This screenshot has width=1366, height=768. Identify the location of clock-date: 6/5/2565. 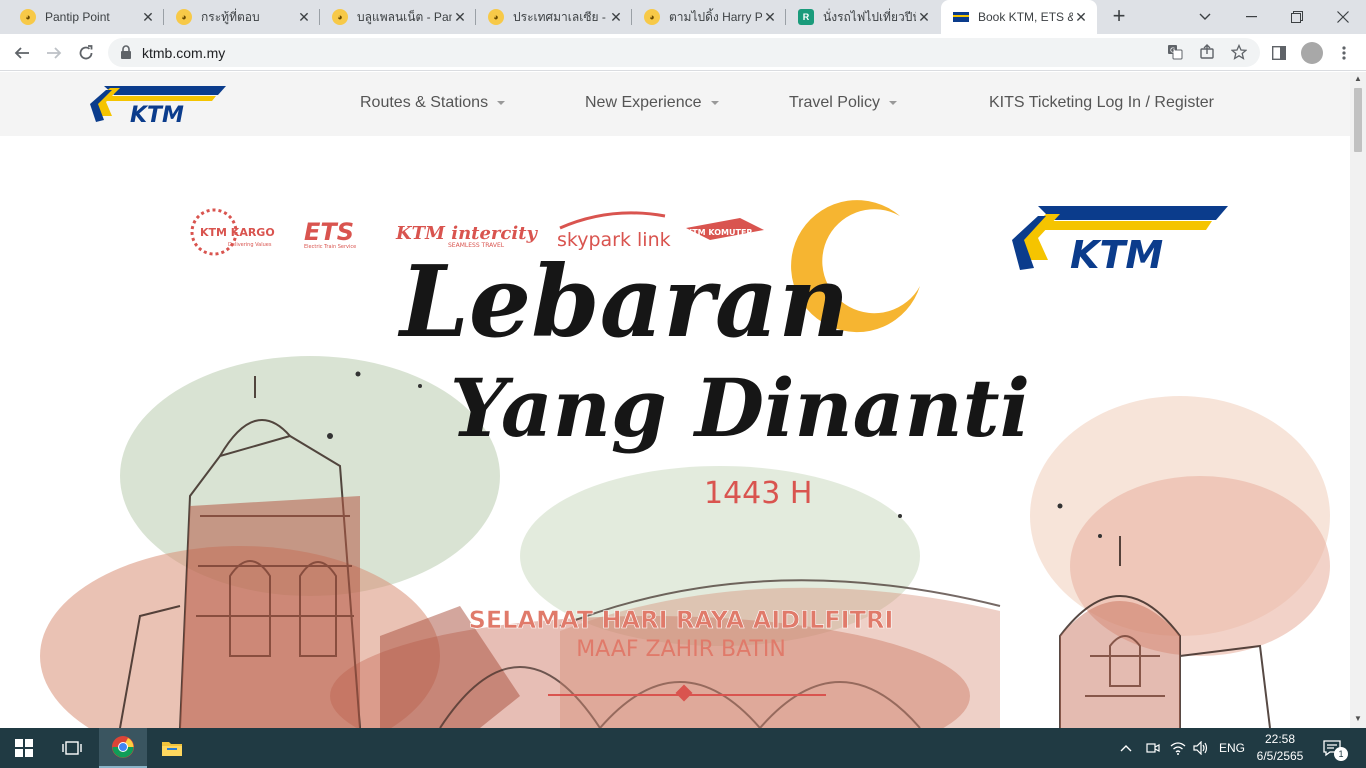
(1280, 756).